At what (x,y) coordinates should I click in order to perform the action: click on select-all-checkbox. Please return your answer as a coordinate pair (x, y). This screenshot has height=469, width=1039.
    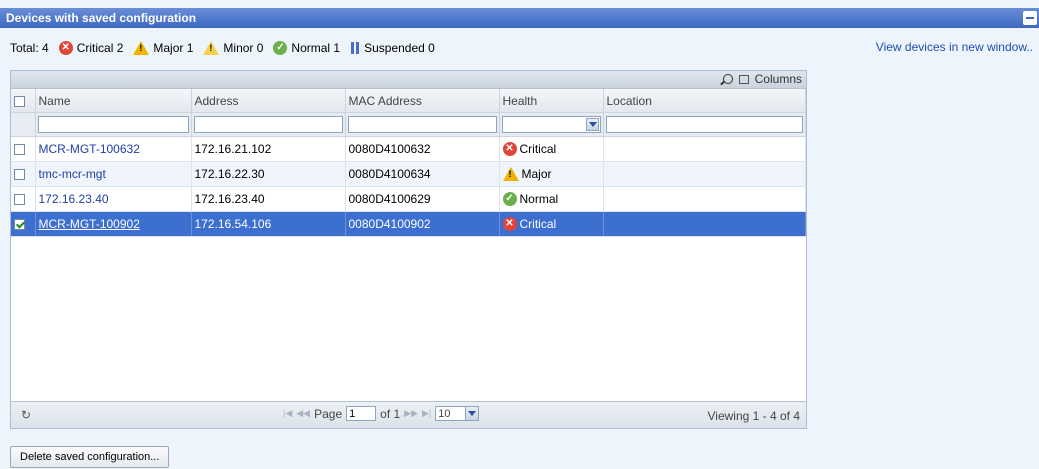
    Looking at the image, I should click on (19, 101).